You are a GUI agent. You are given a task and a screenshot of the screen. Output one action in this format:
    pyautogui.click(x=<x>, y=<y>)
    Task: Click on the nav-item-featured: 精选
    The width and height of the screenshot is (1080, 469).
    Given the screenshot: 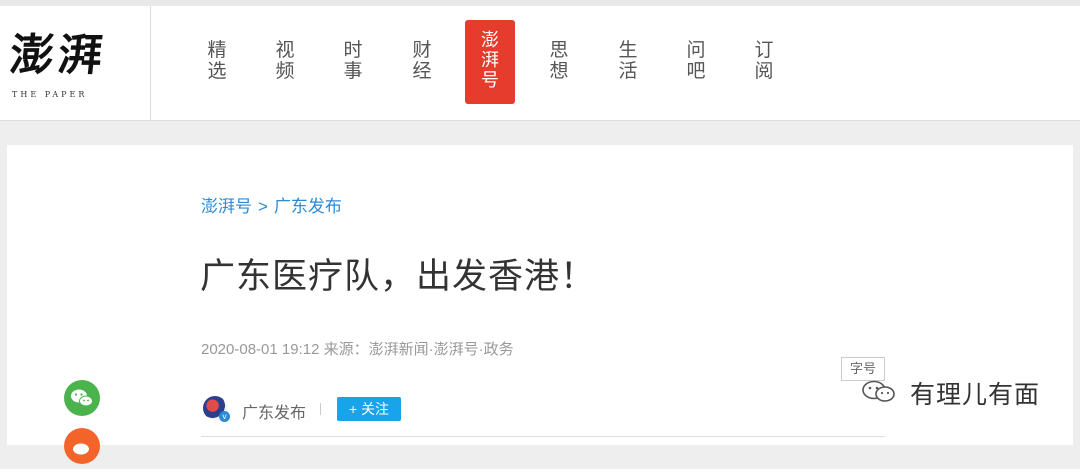 What is the action you would take?
    pyautogui.click(x=217, y=61)
    